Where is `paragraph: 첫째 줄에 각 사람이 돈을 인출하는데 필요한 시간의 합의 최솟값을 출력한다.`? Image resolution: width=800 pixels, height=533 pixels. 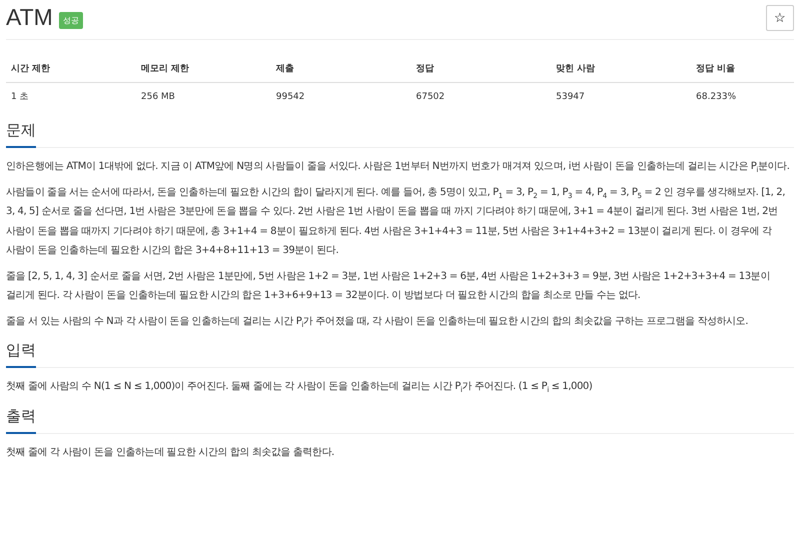 paragraph: 첫째 줄에 각 사람이 돈을 인출하는데 필요한 시간의 합의 최솟값을 출력한다. is located at coordinates (171, 453).